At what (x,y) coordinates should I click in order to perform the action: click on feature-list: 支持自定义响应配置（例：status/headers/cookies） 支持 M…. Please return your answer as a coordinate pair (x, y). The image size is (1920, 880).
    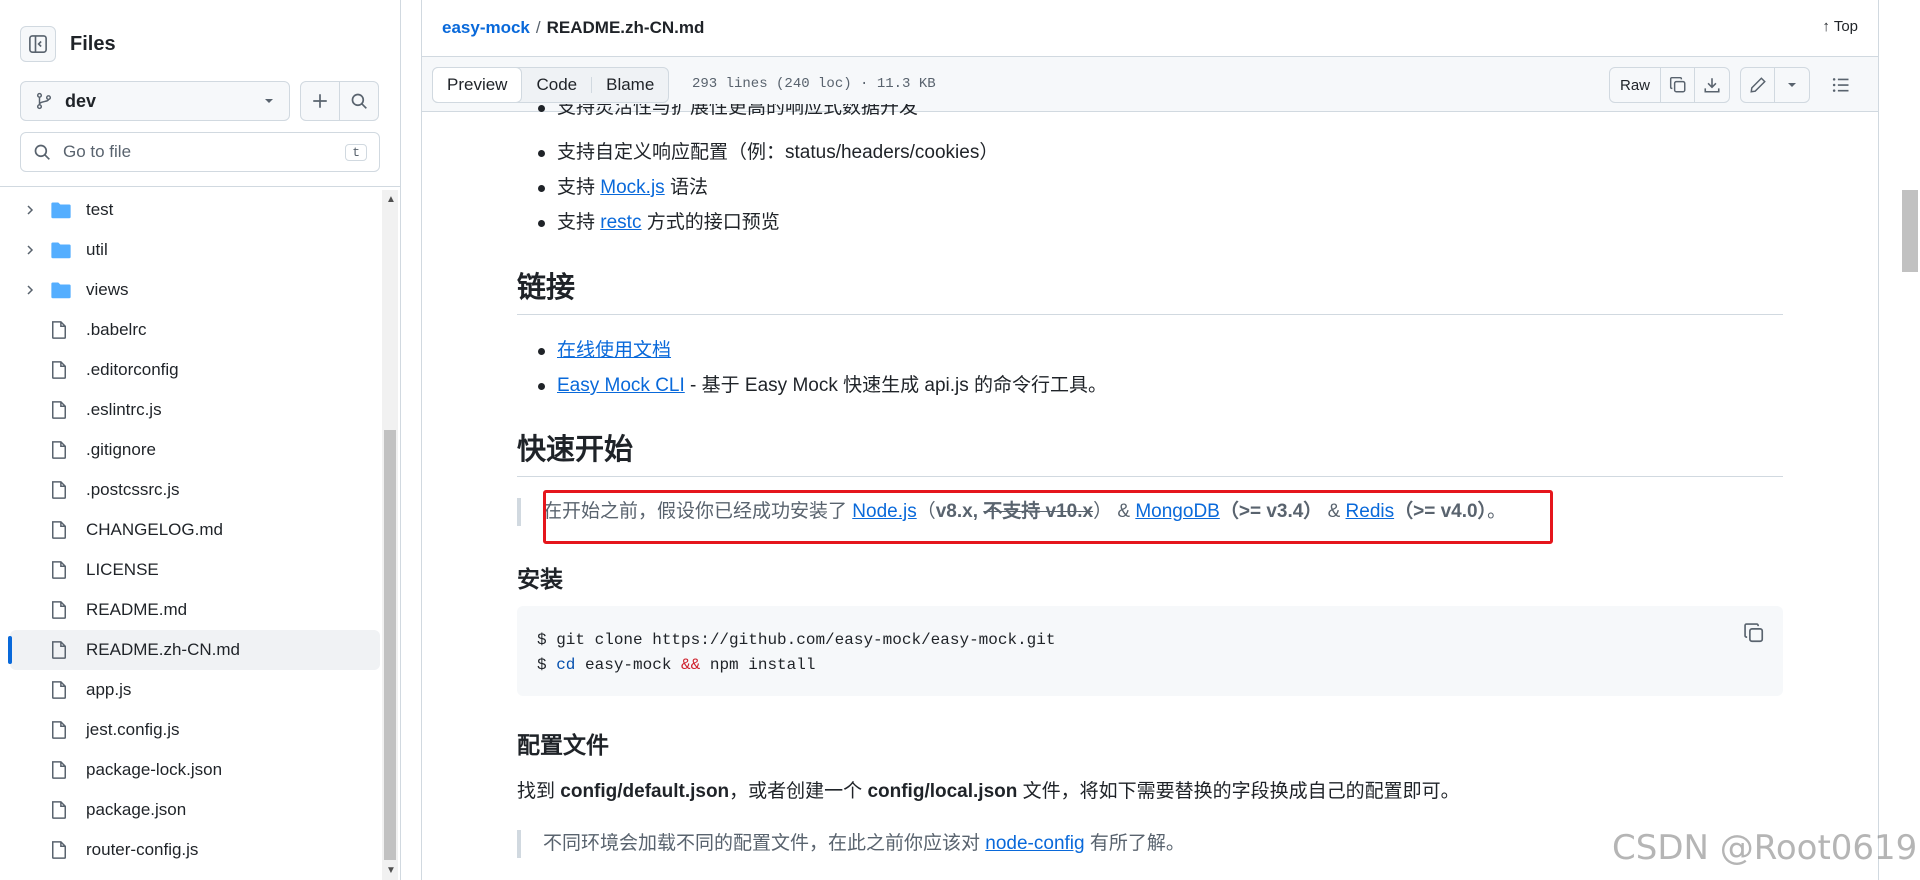
    Looking at the image, I should click on (1150, 187).